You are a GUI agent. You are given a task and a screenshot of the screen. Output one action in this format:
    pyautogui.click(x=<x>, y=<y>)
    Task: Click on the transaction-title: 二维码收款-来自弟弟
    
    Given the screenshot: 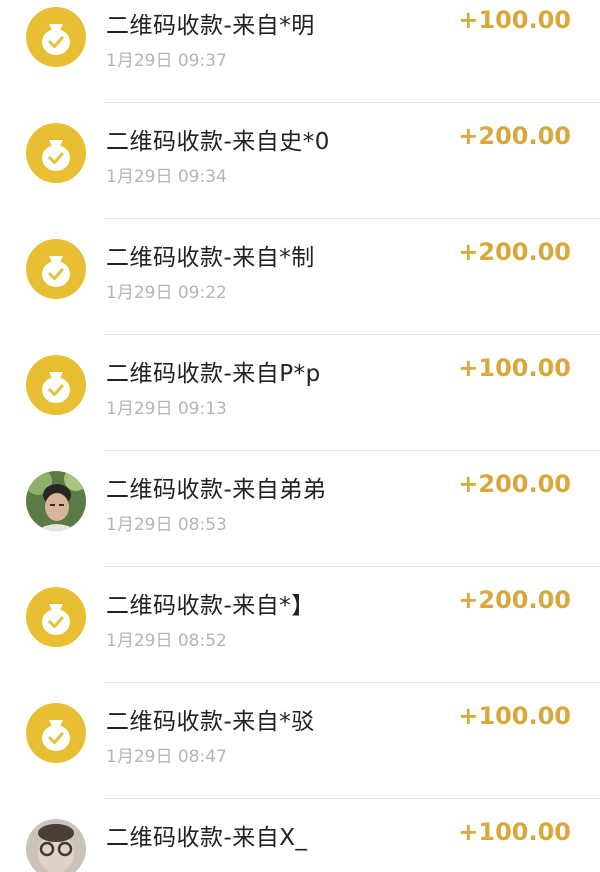 What is the action you would take?
    pyautogui.click(x=216, y=490)
    